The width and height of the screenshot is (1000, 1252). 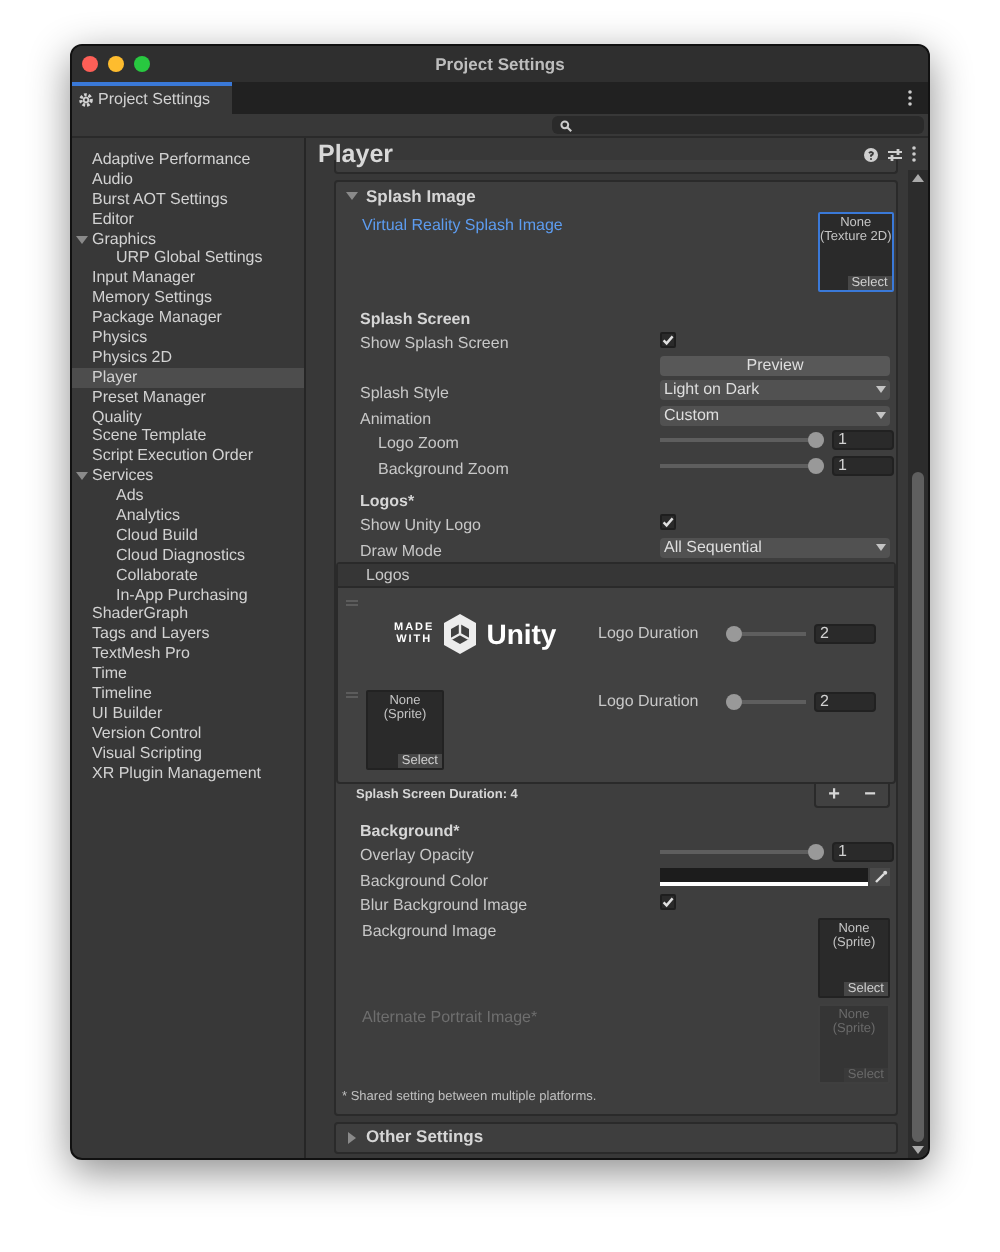 What do you see at coordinates (188, 555) in the screenshot?
I see `sidebar-item: Cloud Diagnostics` at bounding box center [188, 555].